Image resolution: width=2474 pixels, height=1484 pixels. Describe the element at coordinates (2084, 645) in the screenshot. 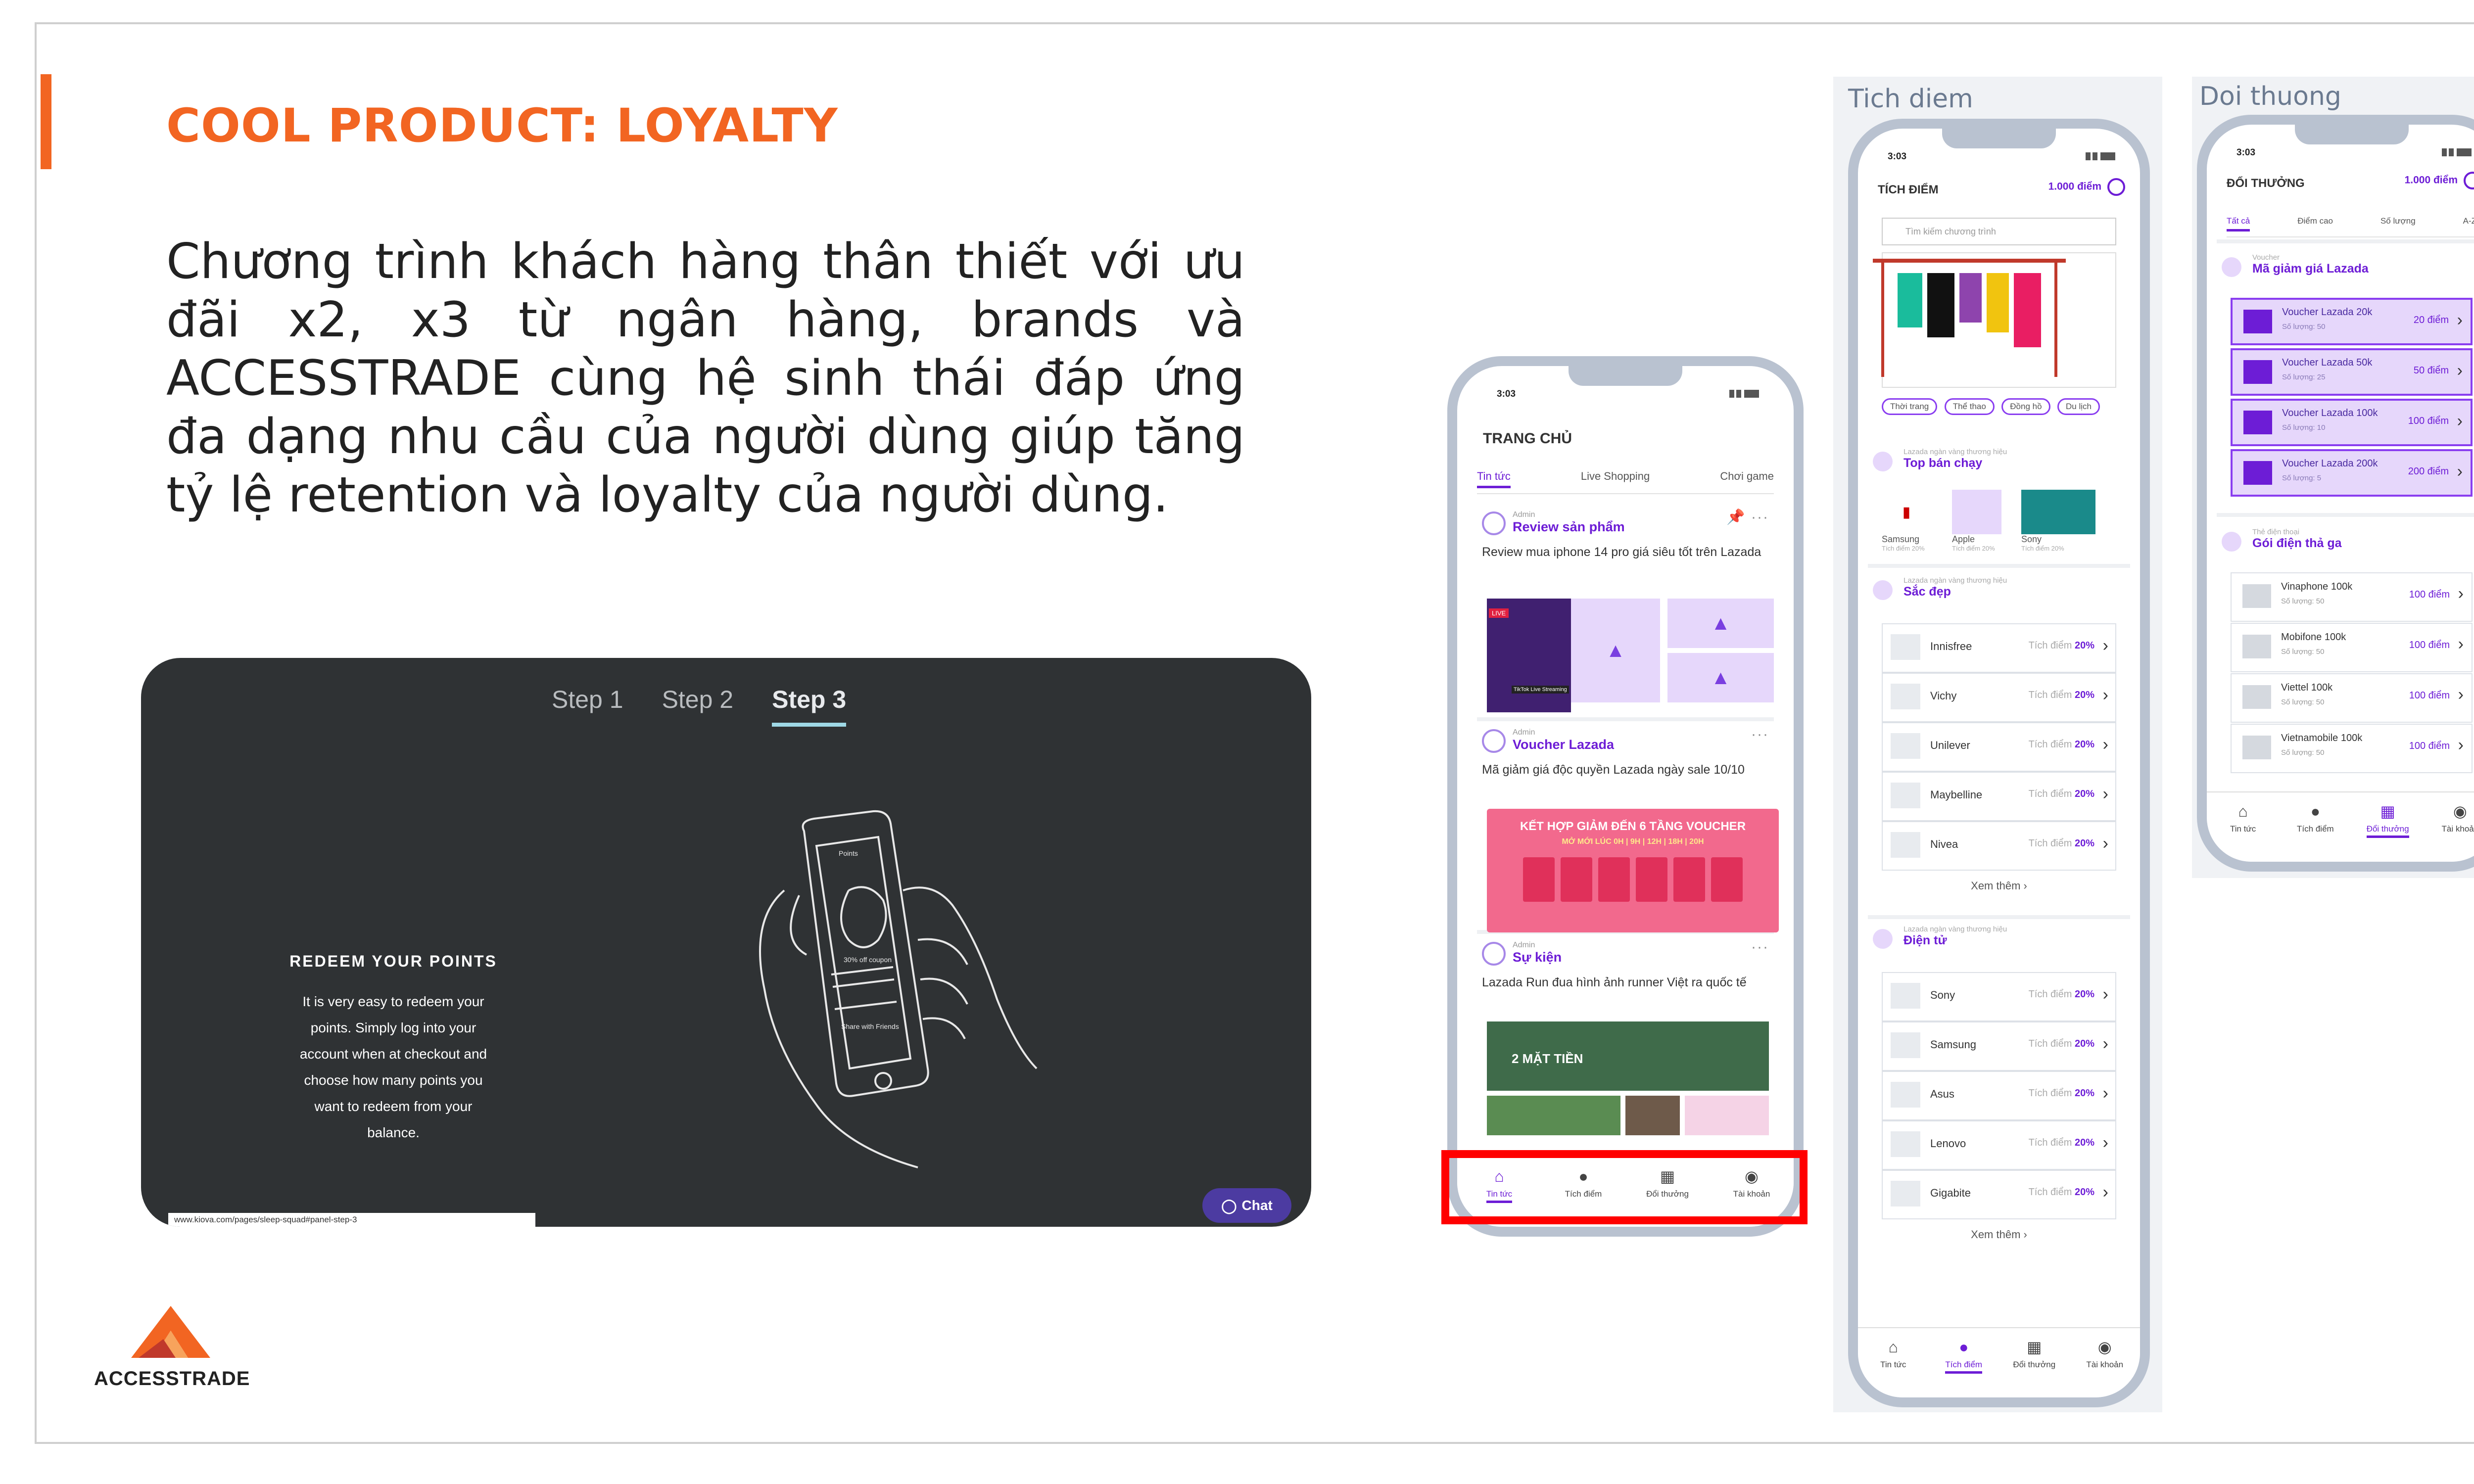

I see `rate-value: 20%` at that location.